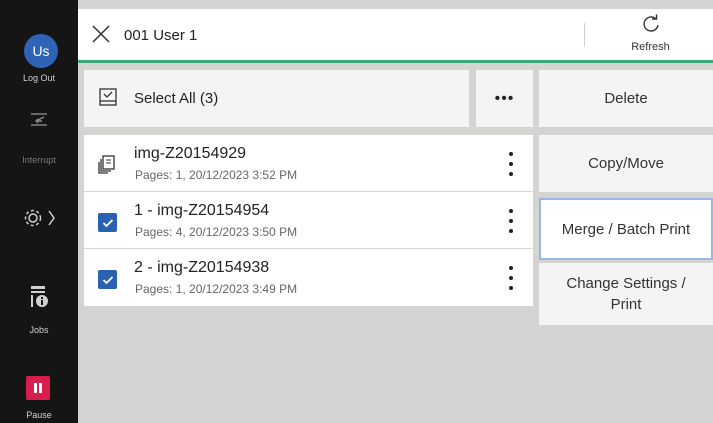 The image size is (713, 423). I want to click on delete-button: Delete, so click(626, 98).